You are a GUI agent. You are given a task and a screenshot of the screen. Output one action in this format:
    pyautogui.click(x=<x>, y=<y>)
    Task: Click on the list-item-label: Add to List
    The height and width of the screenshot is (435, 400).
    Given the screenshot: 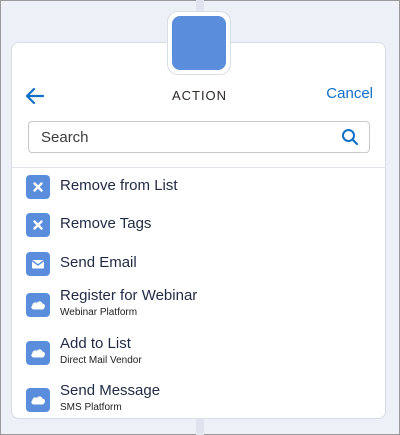 What is the action you would take?
    pyautogui.click(x=95, y=343)
    